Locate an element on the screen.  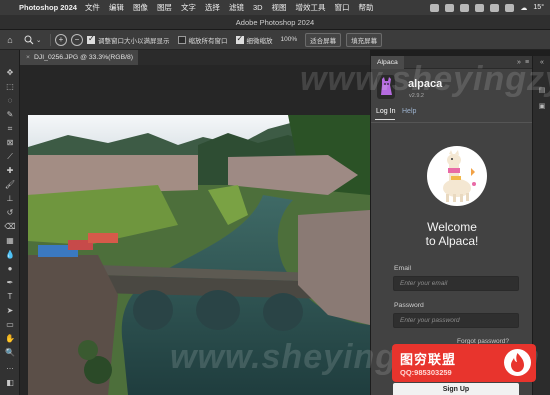
sign-up-button: Sign Up is located at coordinates (456, 389).